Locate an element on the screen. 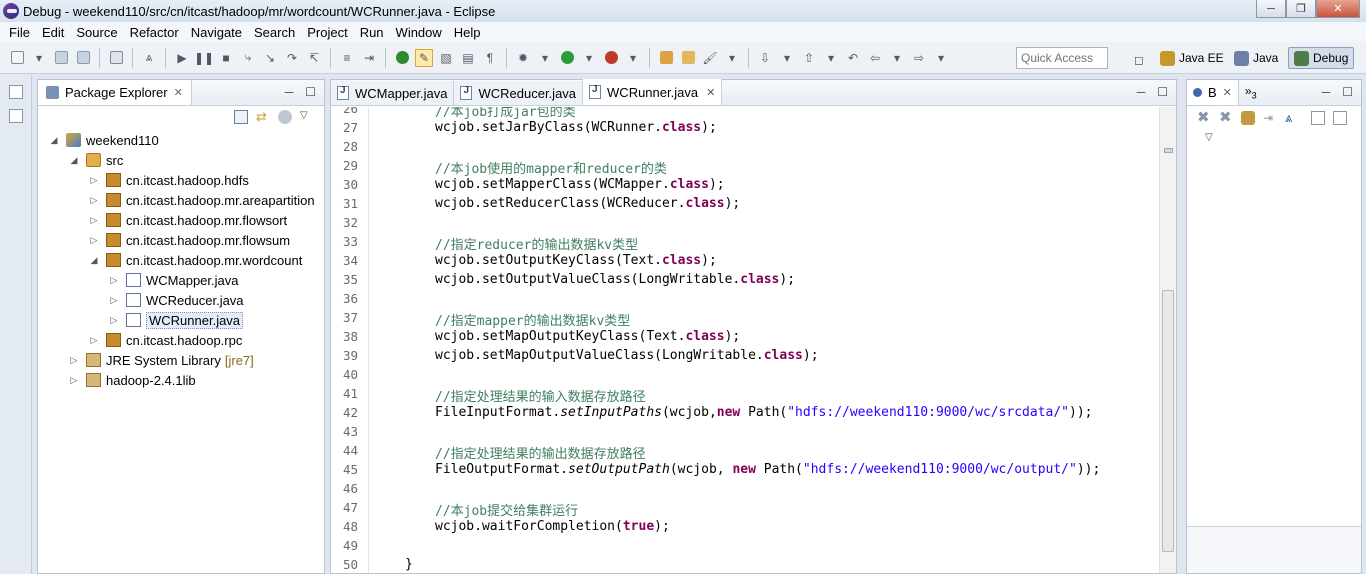  tree-item: ▷ cn.itcast.hadoop.mr.areapartition is located at coordinates (201, 200).